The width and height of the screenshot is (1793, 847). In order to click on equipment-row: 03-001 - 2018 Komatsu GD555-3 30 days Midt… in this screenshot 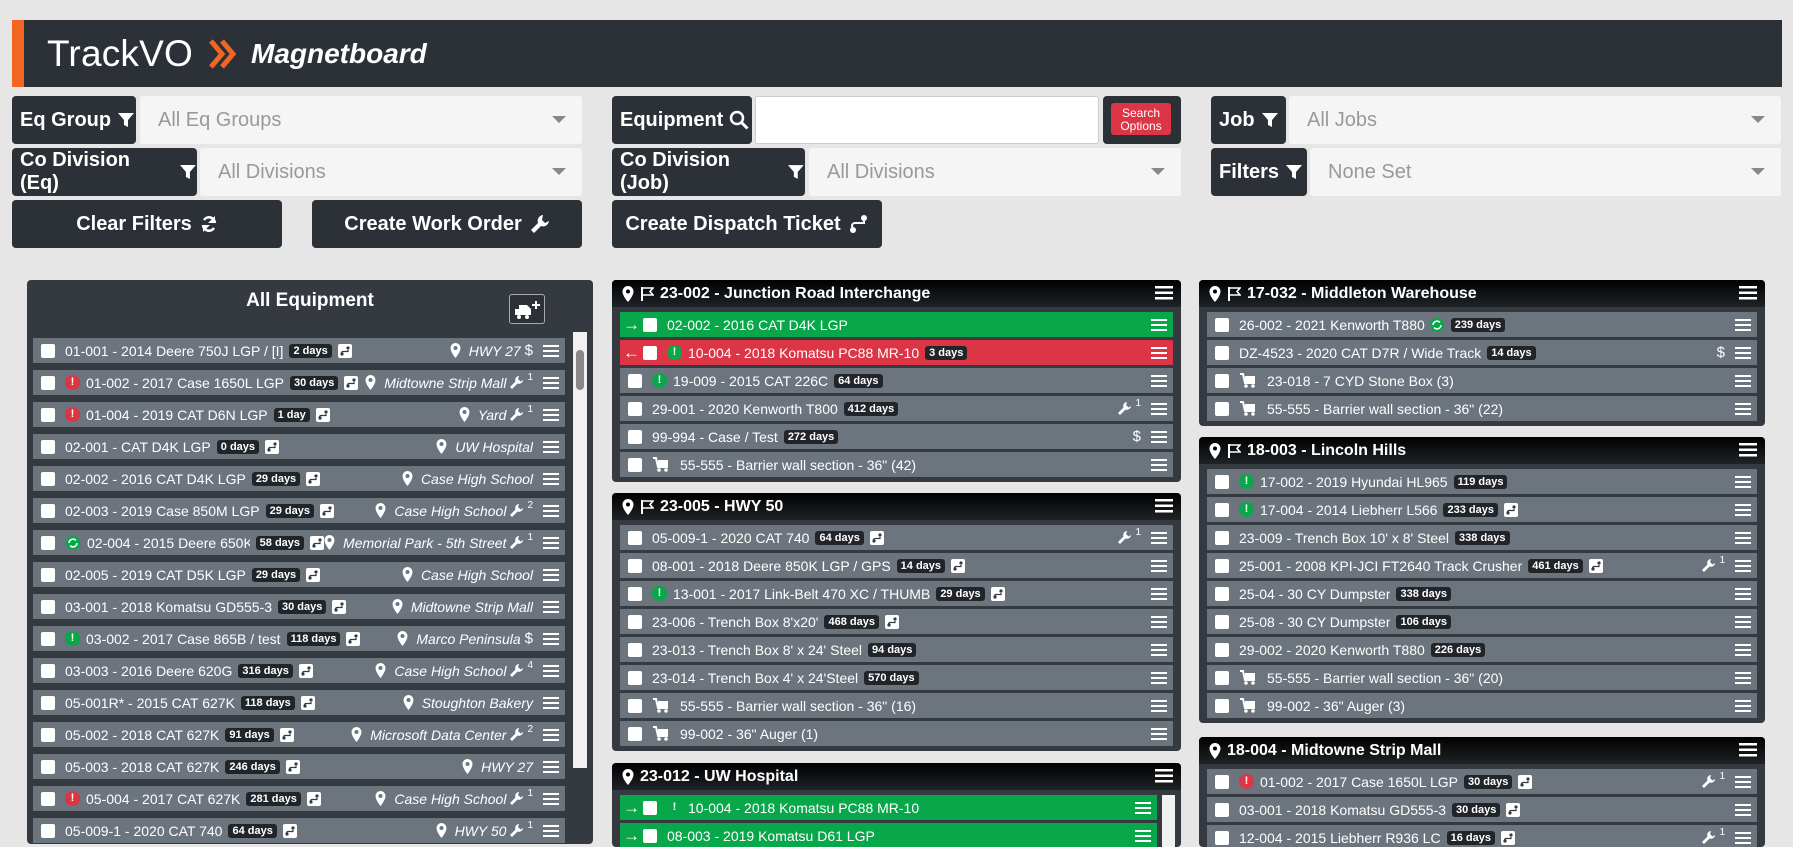, I will do `click(299, 606)`.